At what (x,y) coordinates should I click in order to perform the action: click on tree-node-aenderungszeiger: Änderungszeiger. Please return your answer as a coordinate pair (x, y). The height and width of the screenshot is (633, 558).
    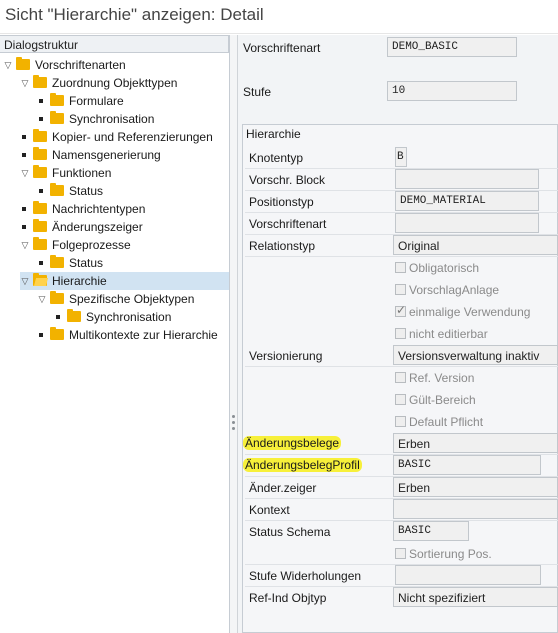
    Looking at the image, I should click on (122, 227).